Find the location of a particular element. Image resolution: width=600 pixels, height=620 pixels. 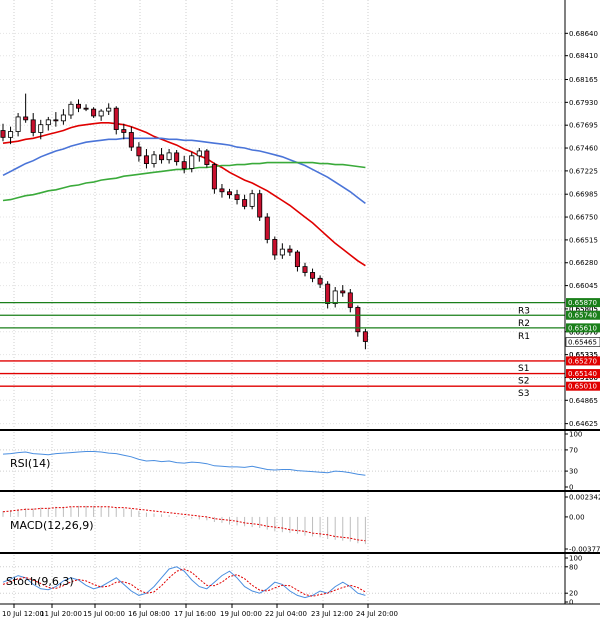

stoch-label: Stoch(9,6,3) is located at coordinates (40, 581).